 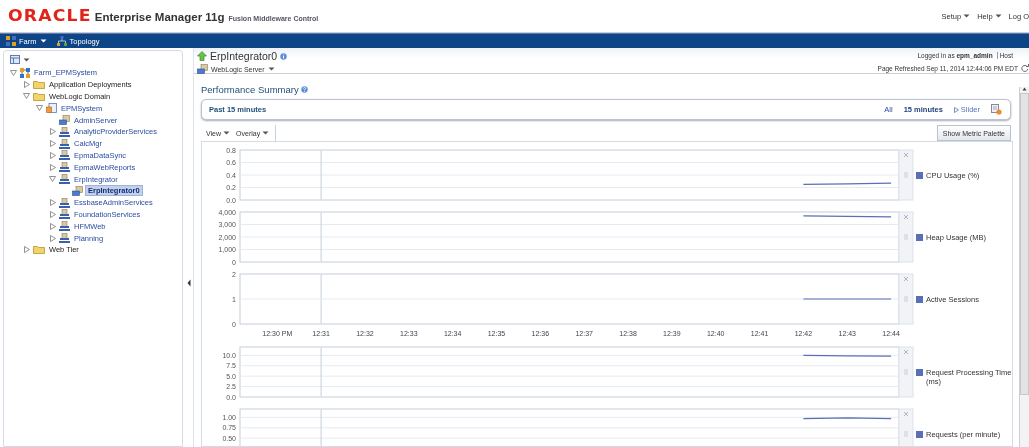 I want to click on section-title: Performance Summary, so click(x=250, y=89).